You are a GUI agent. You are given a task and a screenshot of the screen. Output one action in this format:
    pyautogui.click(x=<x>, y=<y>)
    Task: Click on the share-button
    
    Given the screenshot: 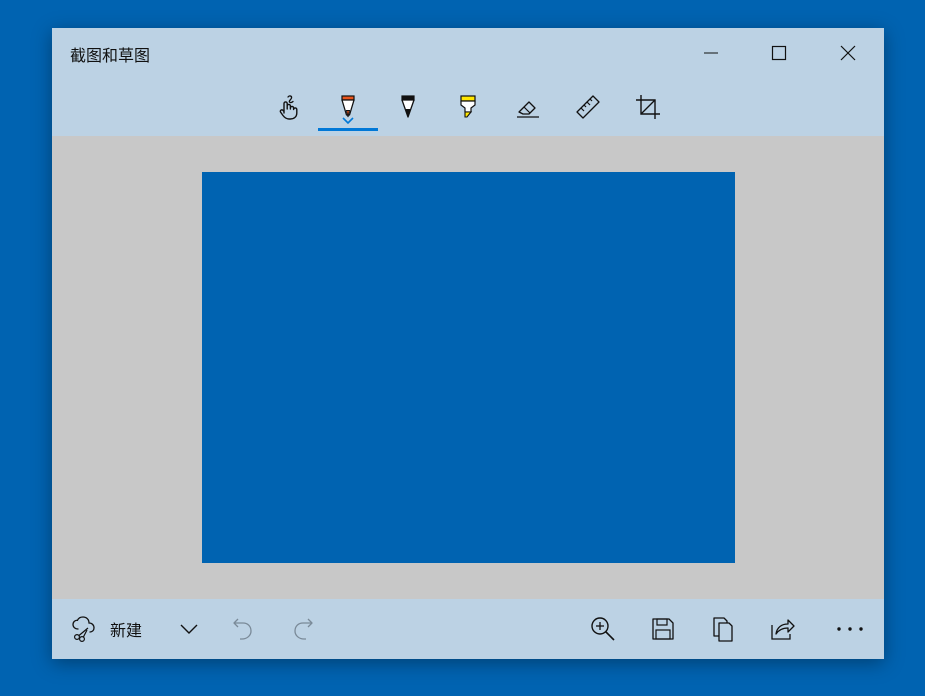 What is the action you would take?
    pyautogui.click(x=783, y=629)
    